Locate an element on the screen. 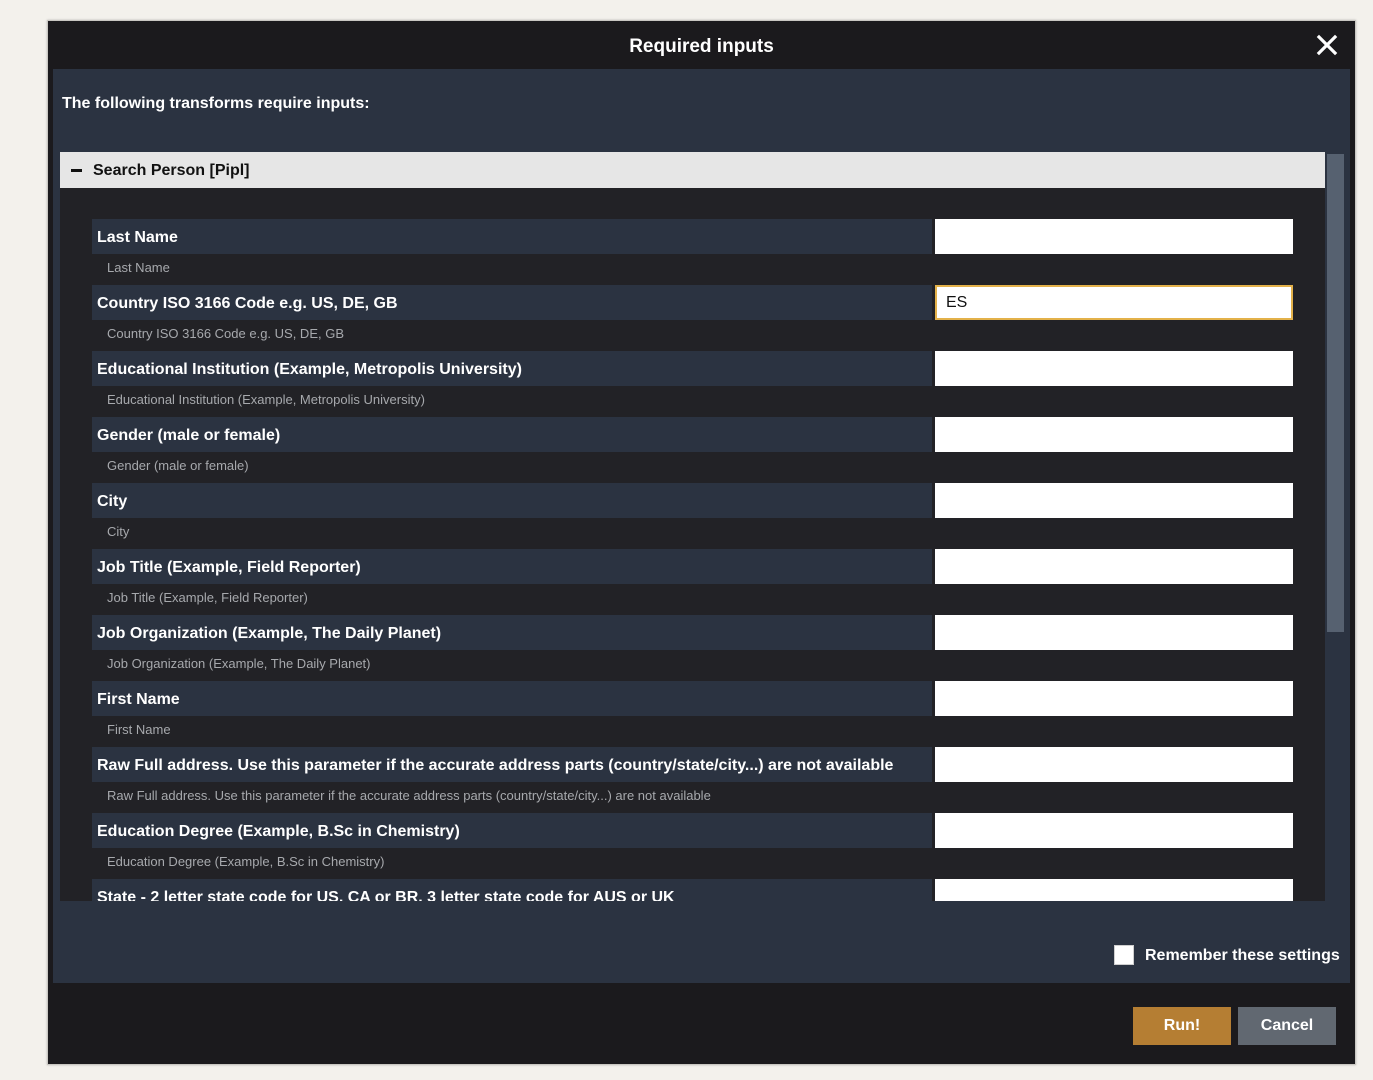 Image resolution: width=1373 pixels, height=1080 pixels. dialog-title: Required inputs is located at coordinates (701, 46).